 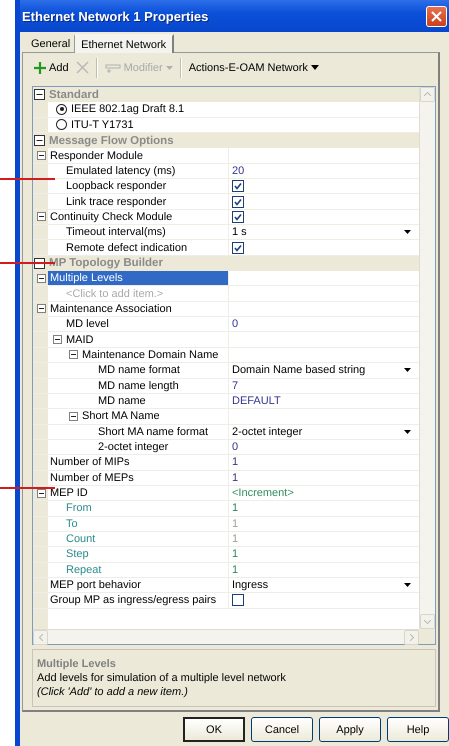 I want to click on category-title: Standard, so click(x=74, y=94).